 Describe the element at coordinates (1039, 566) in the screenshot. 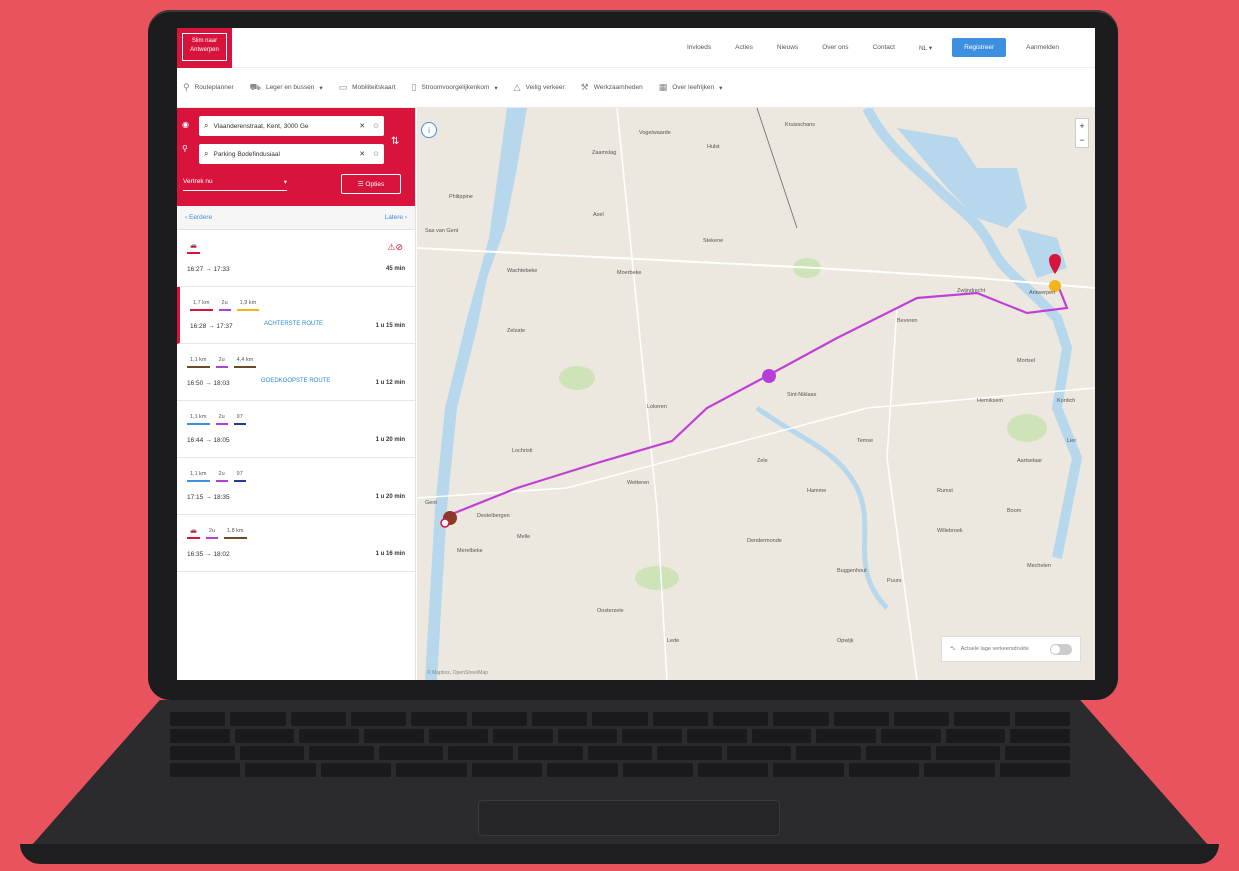

I see `map-town: Mechelen` at that location.